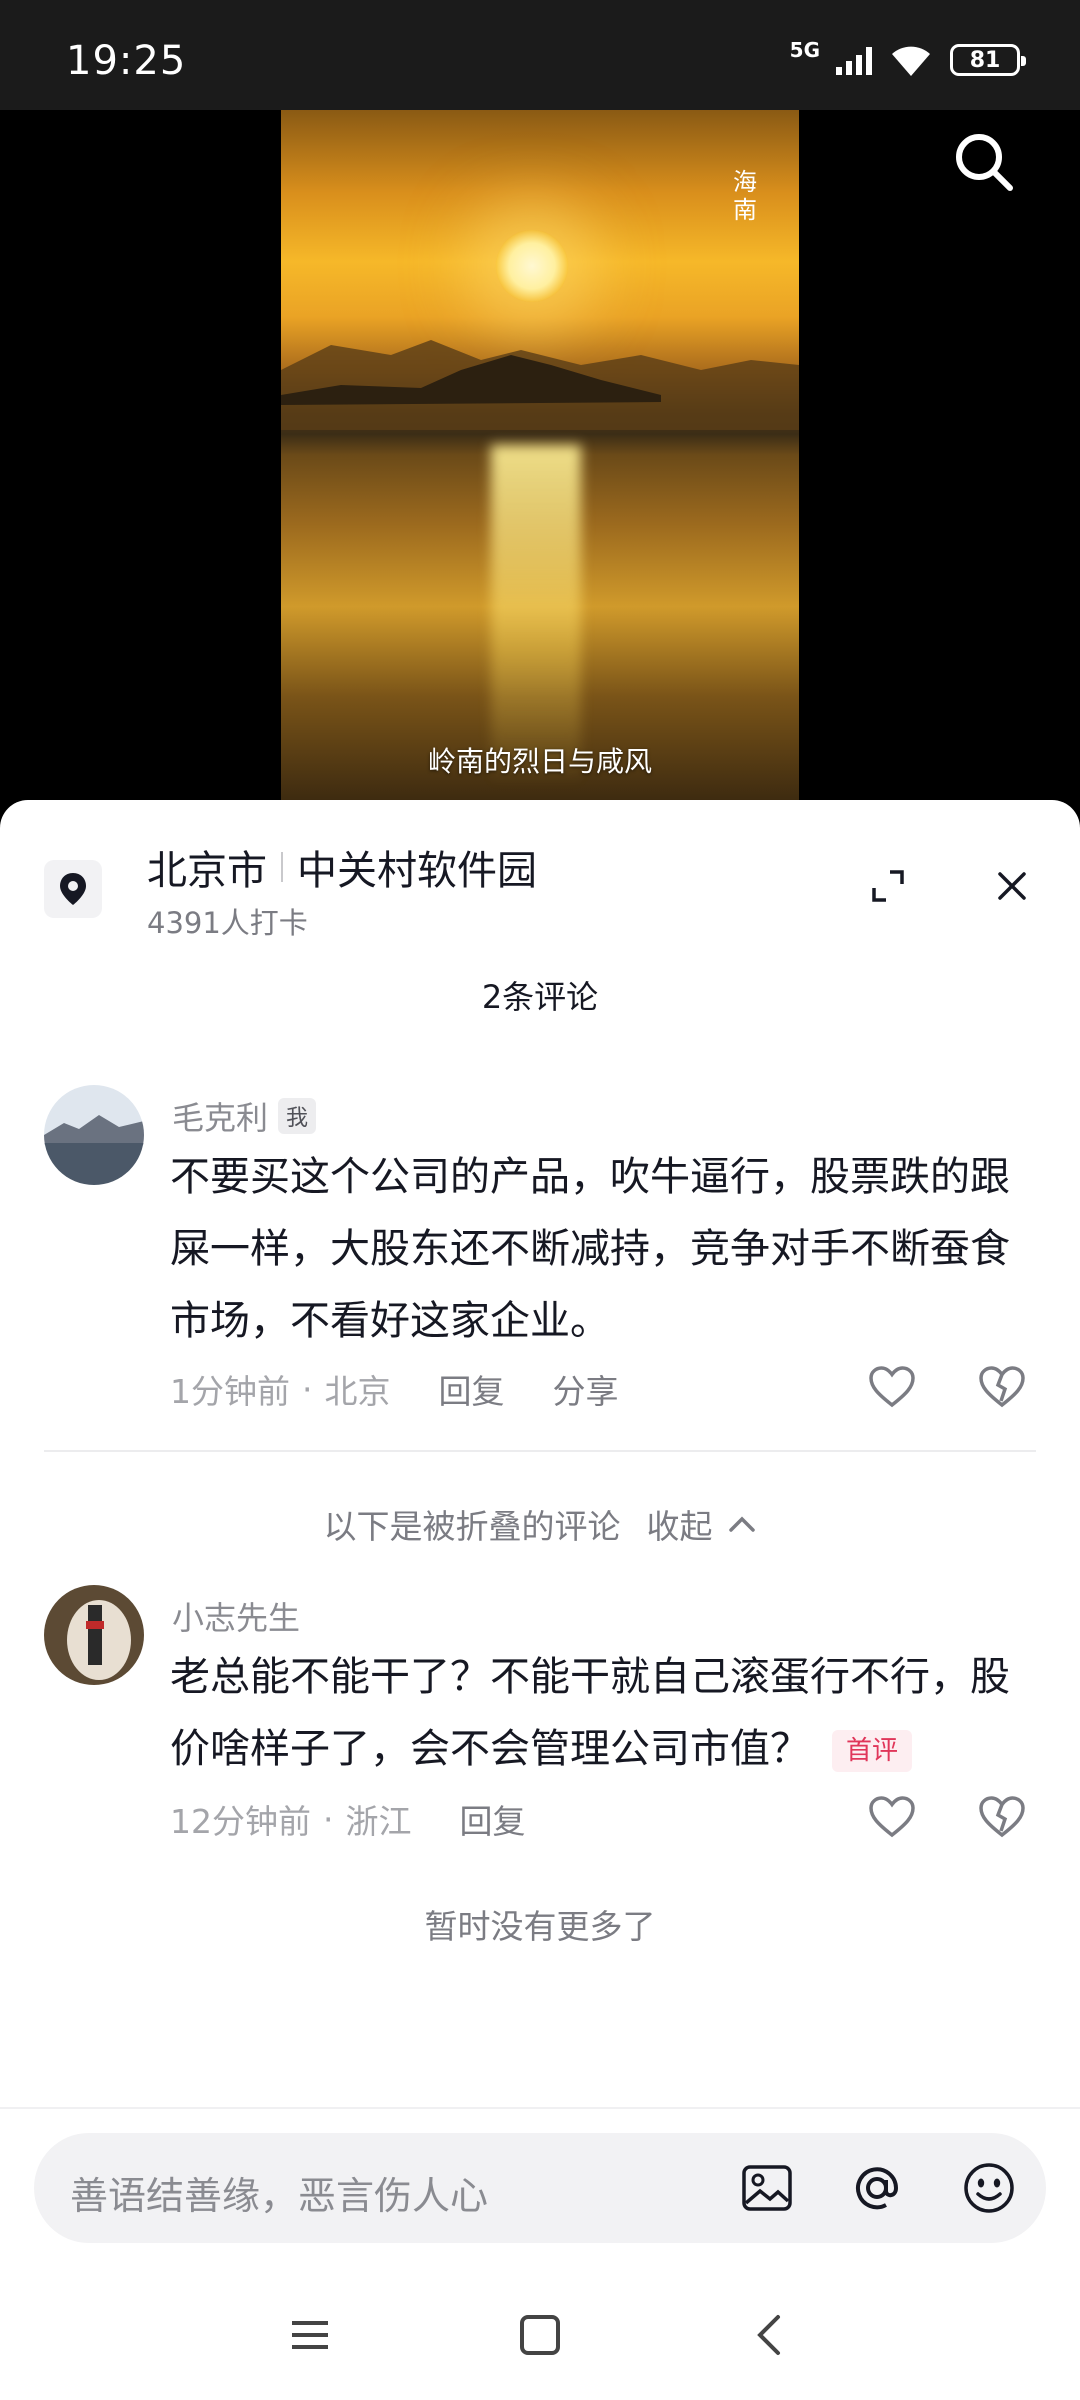  What do you see at coordinates (536, 615) in the screenshot?
I see `sun-reflection` at bounding box center [536, 615].